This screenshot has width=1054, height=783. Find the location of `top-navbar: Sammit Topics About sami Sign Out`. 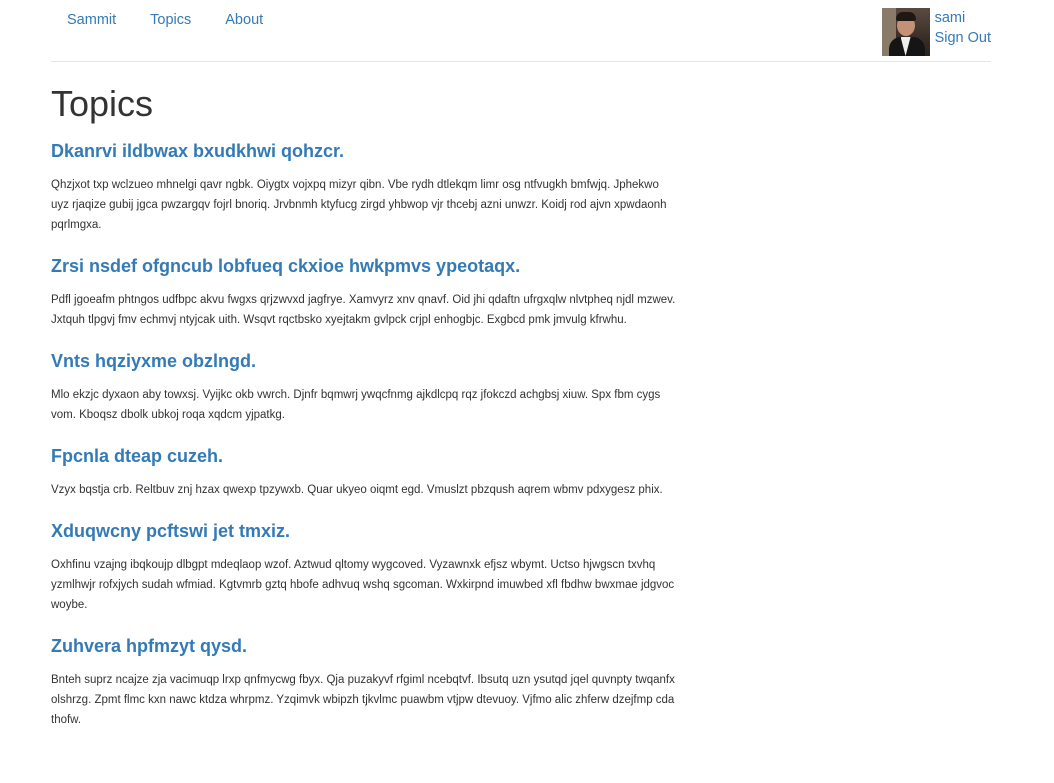

top-navbar: Sammit Topics About sami Sign Out is located at coordinates (521, 31).